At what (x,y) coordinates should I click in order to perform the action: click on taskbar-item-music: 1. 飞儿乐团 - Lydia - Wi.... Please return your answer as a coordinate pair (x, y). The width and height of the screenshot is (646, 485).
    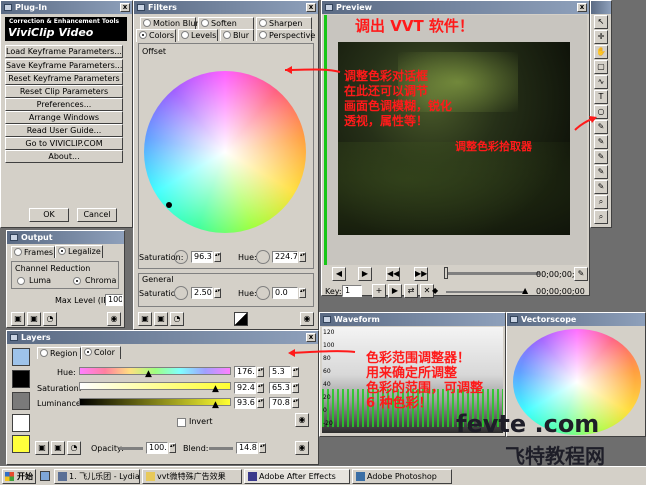
    Looking at the image, I should click on (97, 476).